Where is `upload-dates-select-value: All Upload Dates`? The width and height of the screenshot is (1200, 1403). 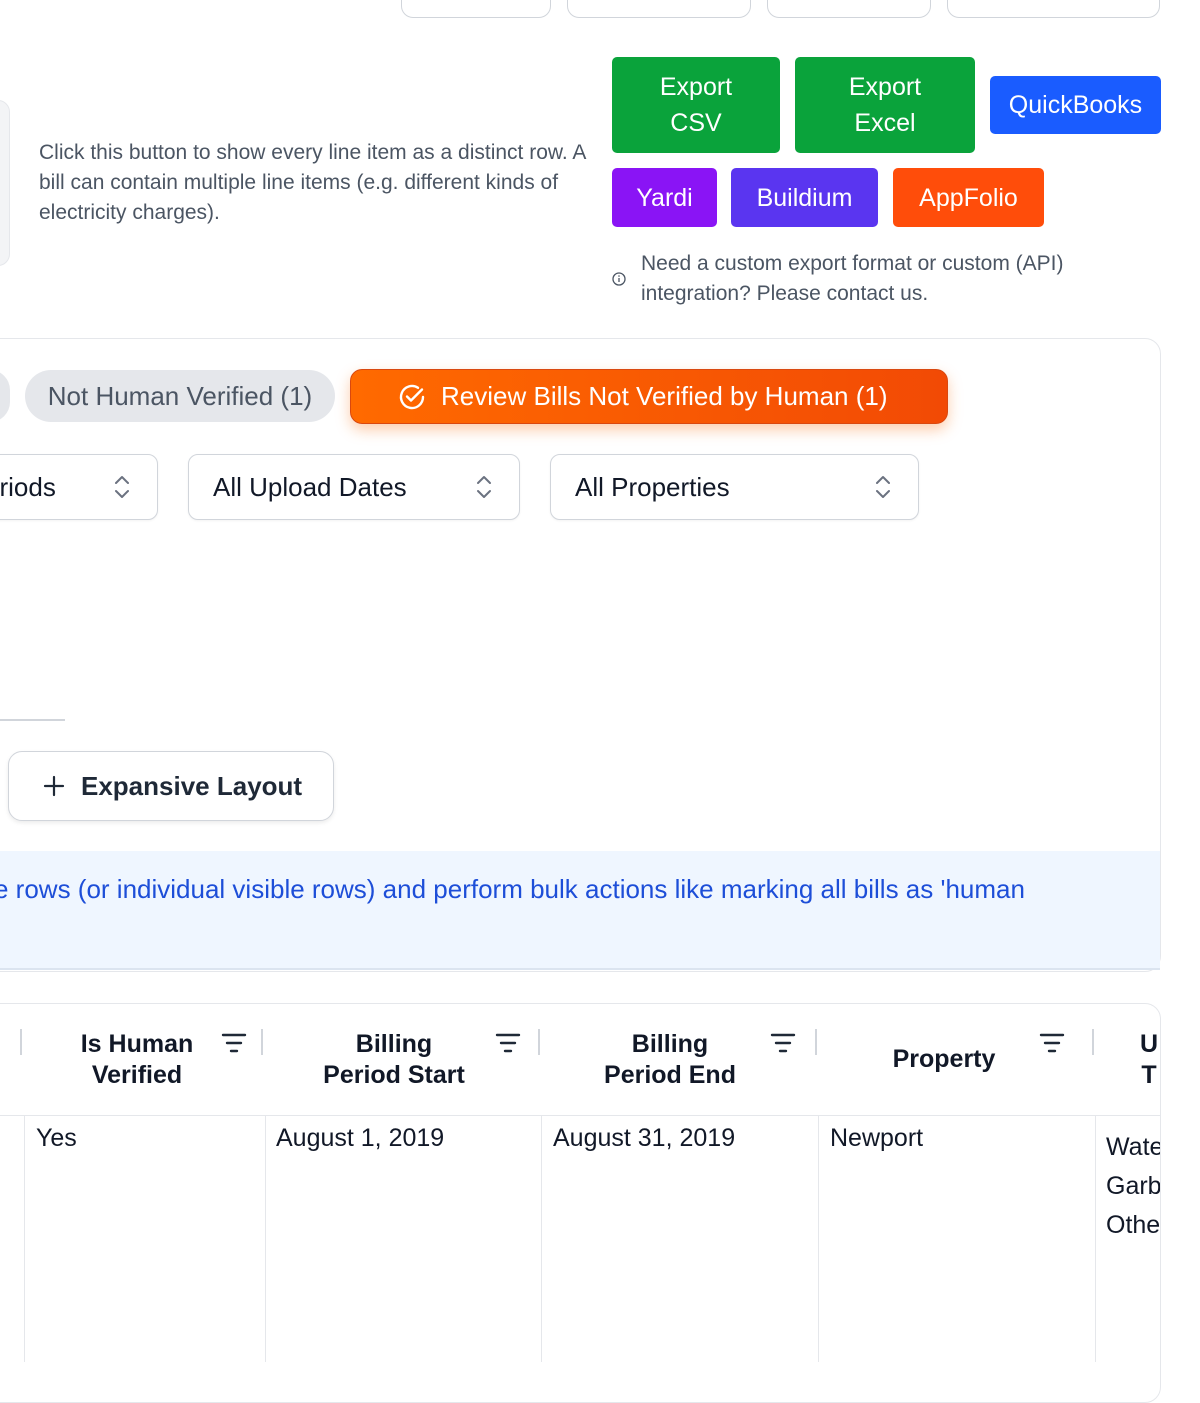
upload-dates-select-value: All Upload Dates is located at coordinates (310, 486).